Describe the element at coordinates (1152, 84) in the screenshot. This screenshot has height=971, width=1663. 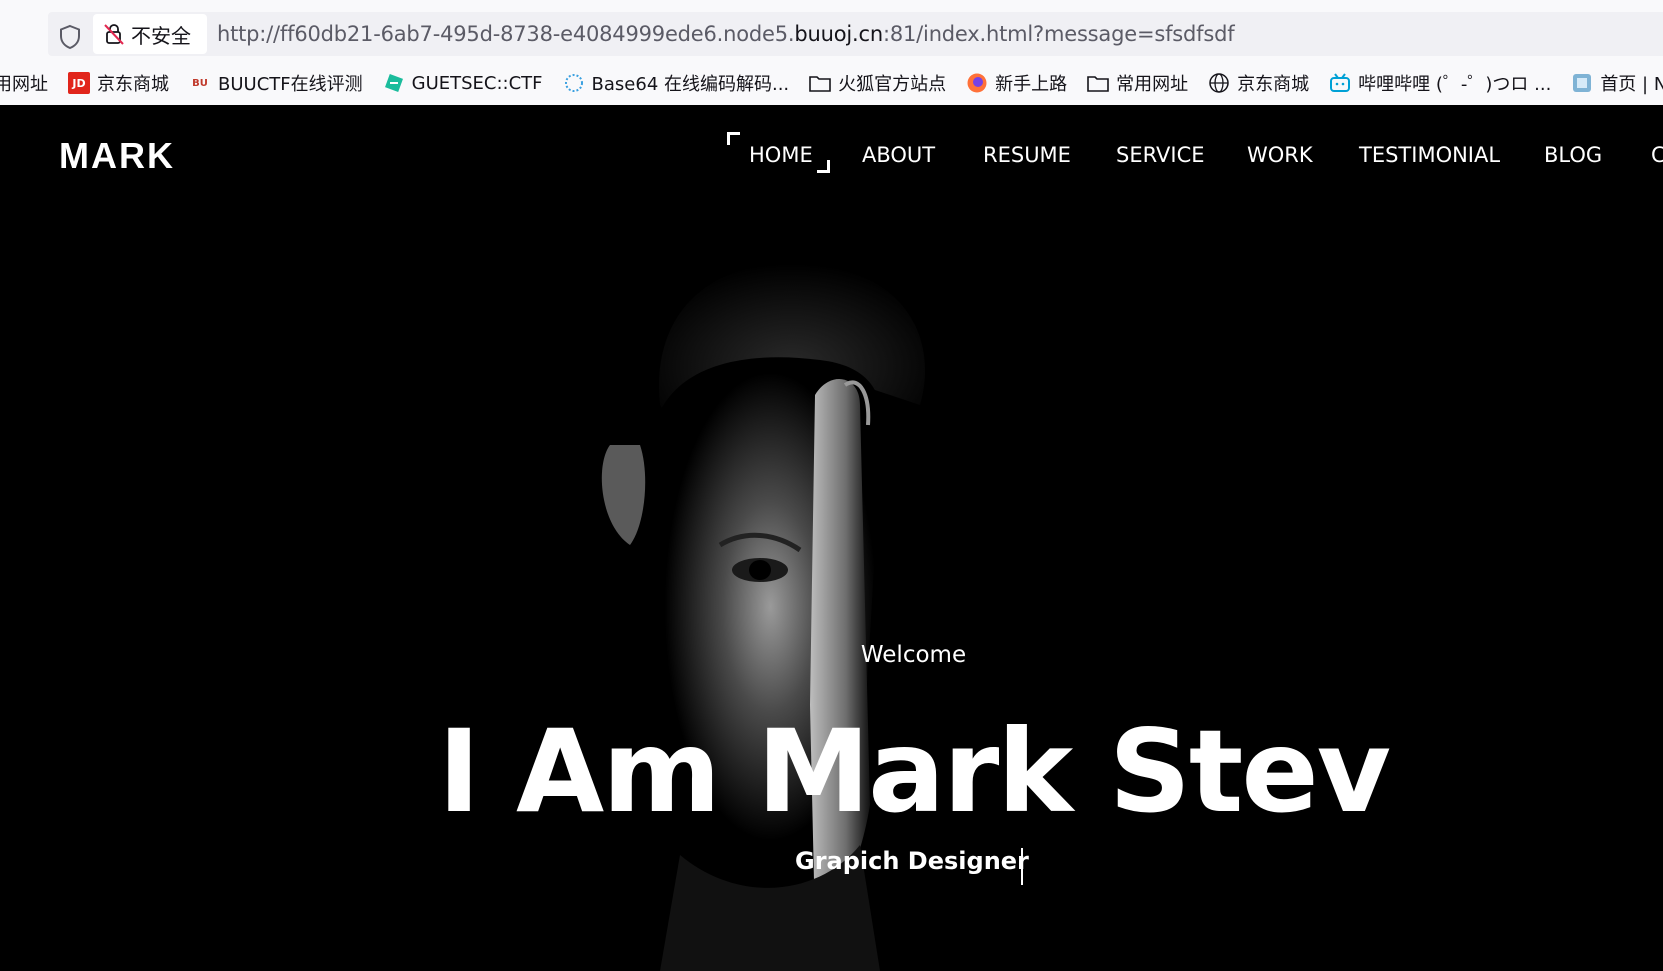
I see `bookmark-label: 常用网址` at that location.